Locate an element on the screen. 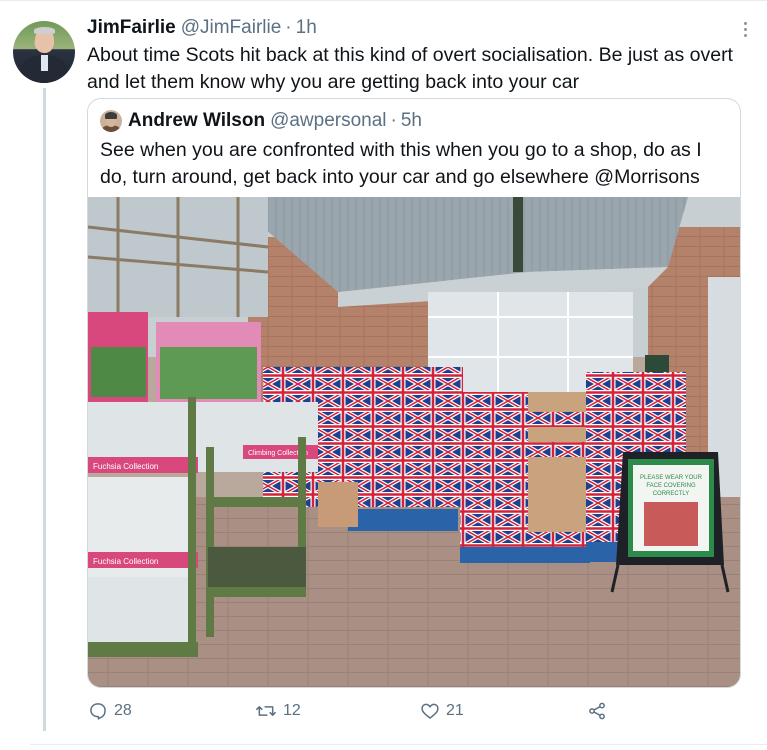 The height and width of the screenshot is (750, 767). like-button: 21 is located at coordinates (442, 711).